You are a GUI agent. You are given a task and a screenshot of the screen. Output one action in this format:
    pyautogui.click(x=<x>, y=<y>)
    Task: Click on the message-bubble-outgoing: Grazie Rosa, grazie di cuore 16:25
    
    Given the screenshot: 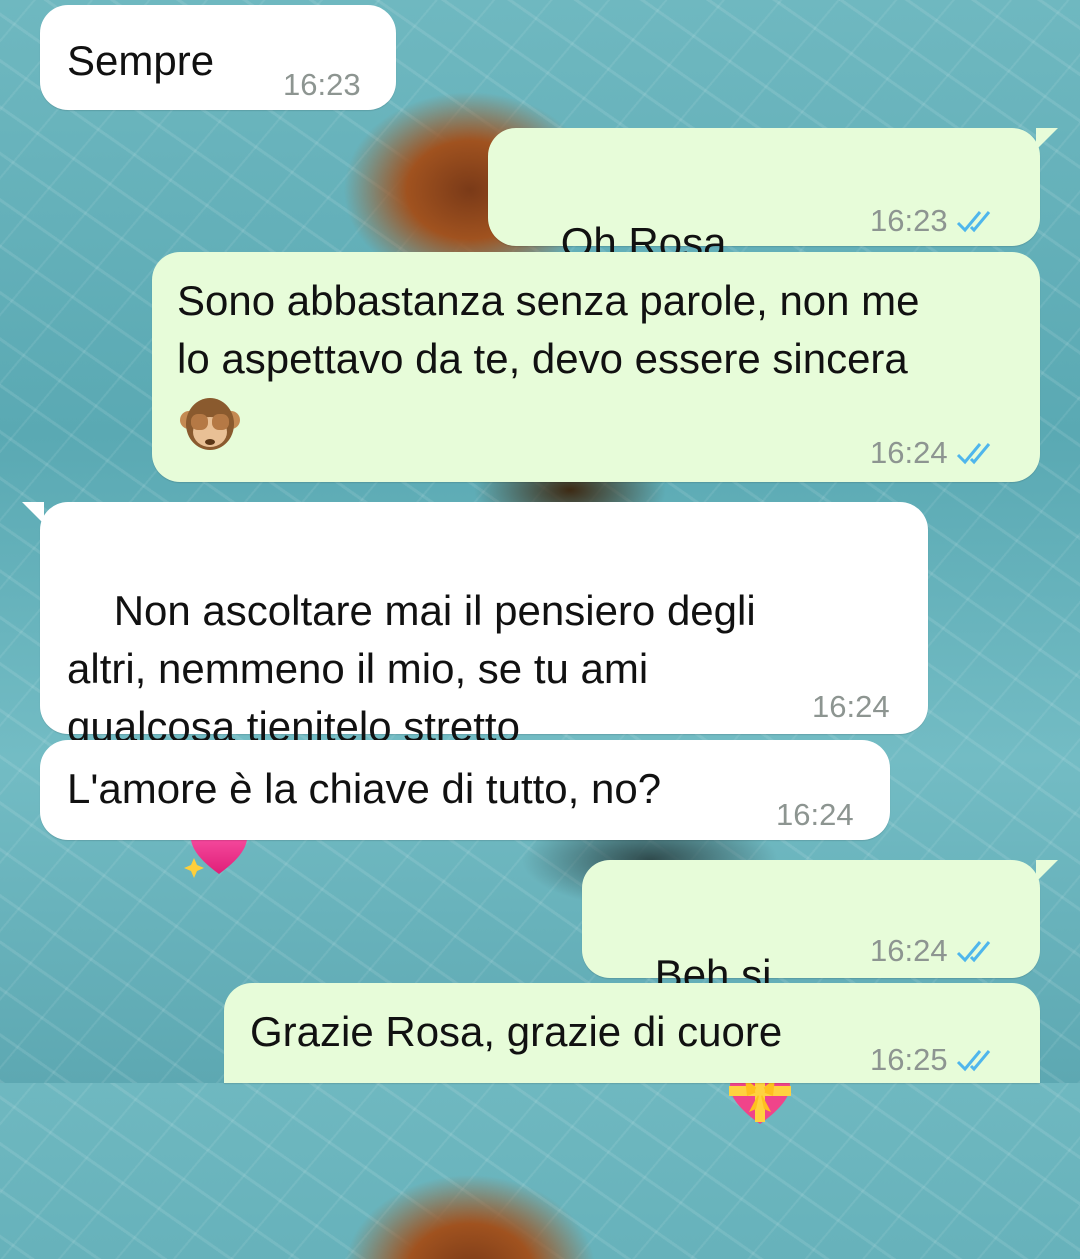 What is the action you would take?
    pyautogui.click(x=632, y=1033)
    